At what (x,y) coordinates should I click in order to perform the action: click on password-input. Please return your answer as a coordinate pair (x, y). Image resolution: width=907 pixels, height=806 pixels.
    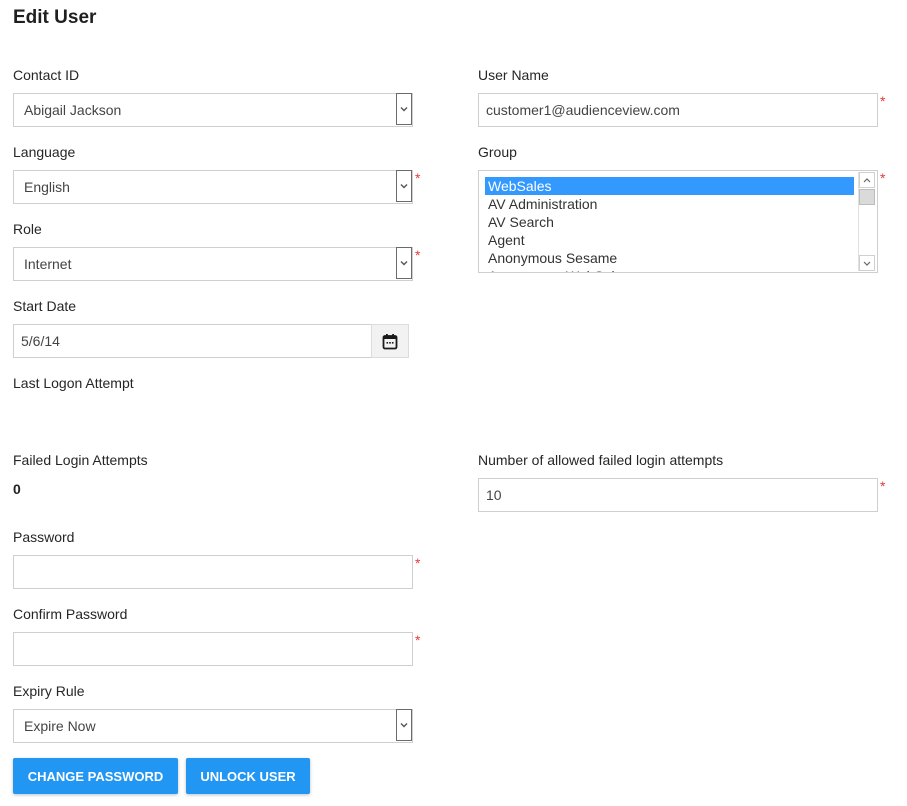
    Looking at the image, I should click on (213, 572).